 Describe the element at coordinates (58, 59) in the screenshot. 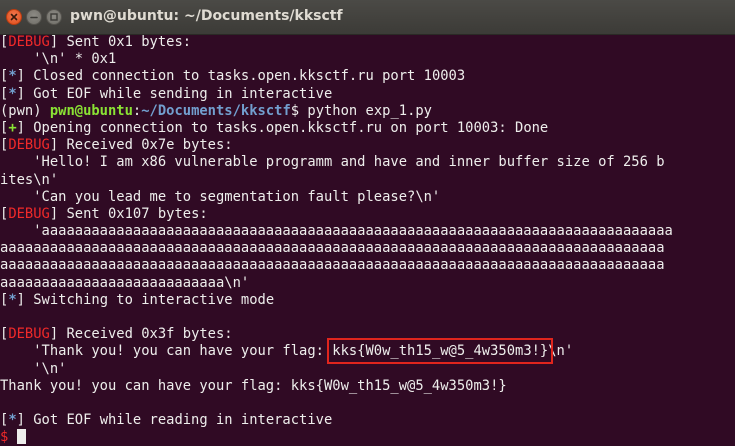

I see `terminal-line: '\n' * 0x1` at that location.